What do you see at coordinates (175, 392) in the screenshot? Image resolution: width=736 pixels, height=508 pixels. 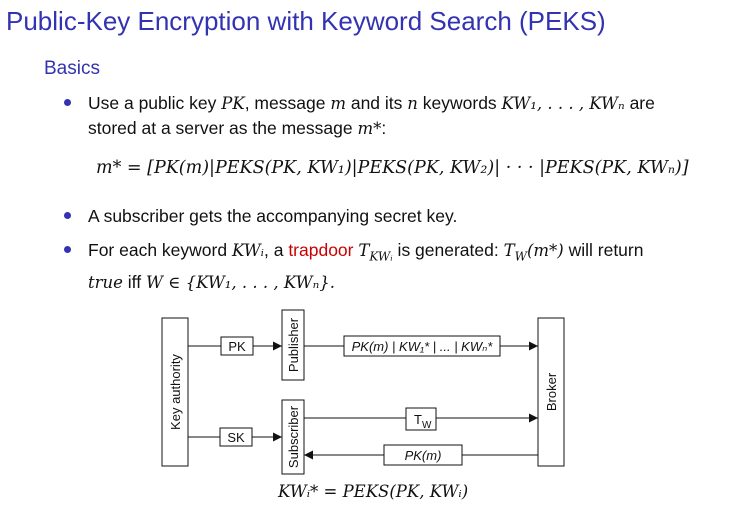 I see `key-authority-label: Key authority` at bounding box center [175, 392].